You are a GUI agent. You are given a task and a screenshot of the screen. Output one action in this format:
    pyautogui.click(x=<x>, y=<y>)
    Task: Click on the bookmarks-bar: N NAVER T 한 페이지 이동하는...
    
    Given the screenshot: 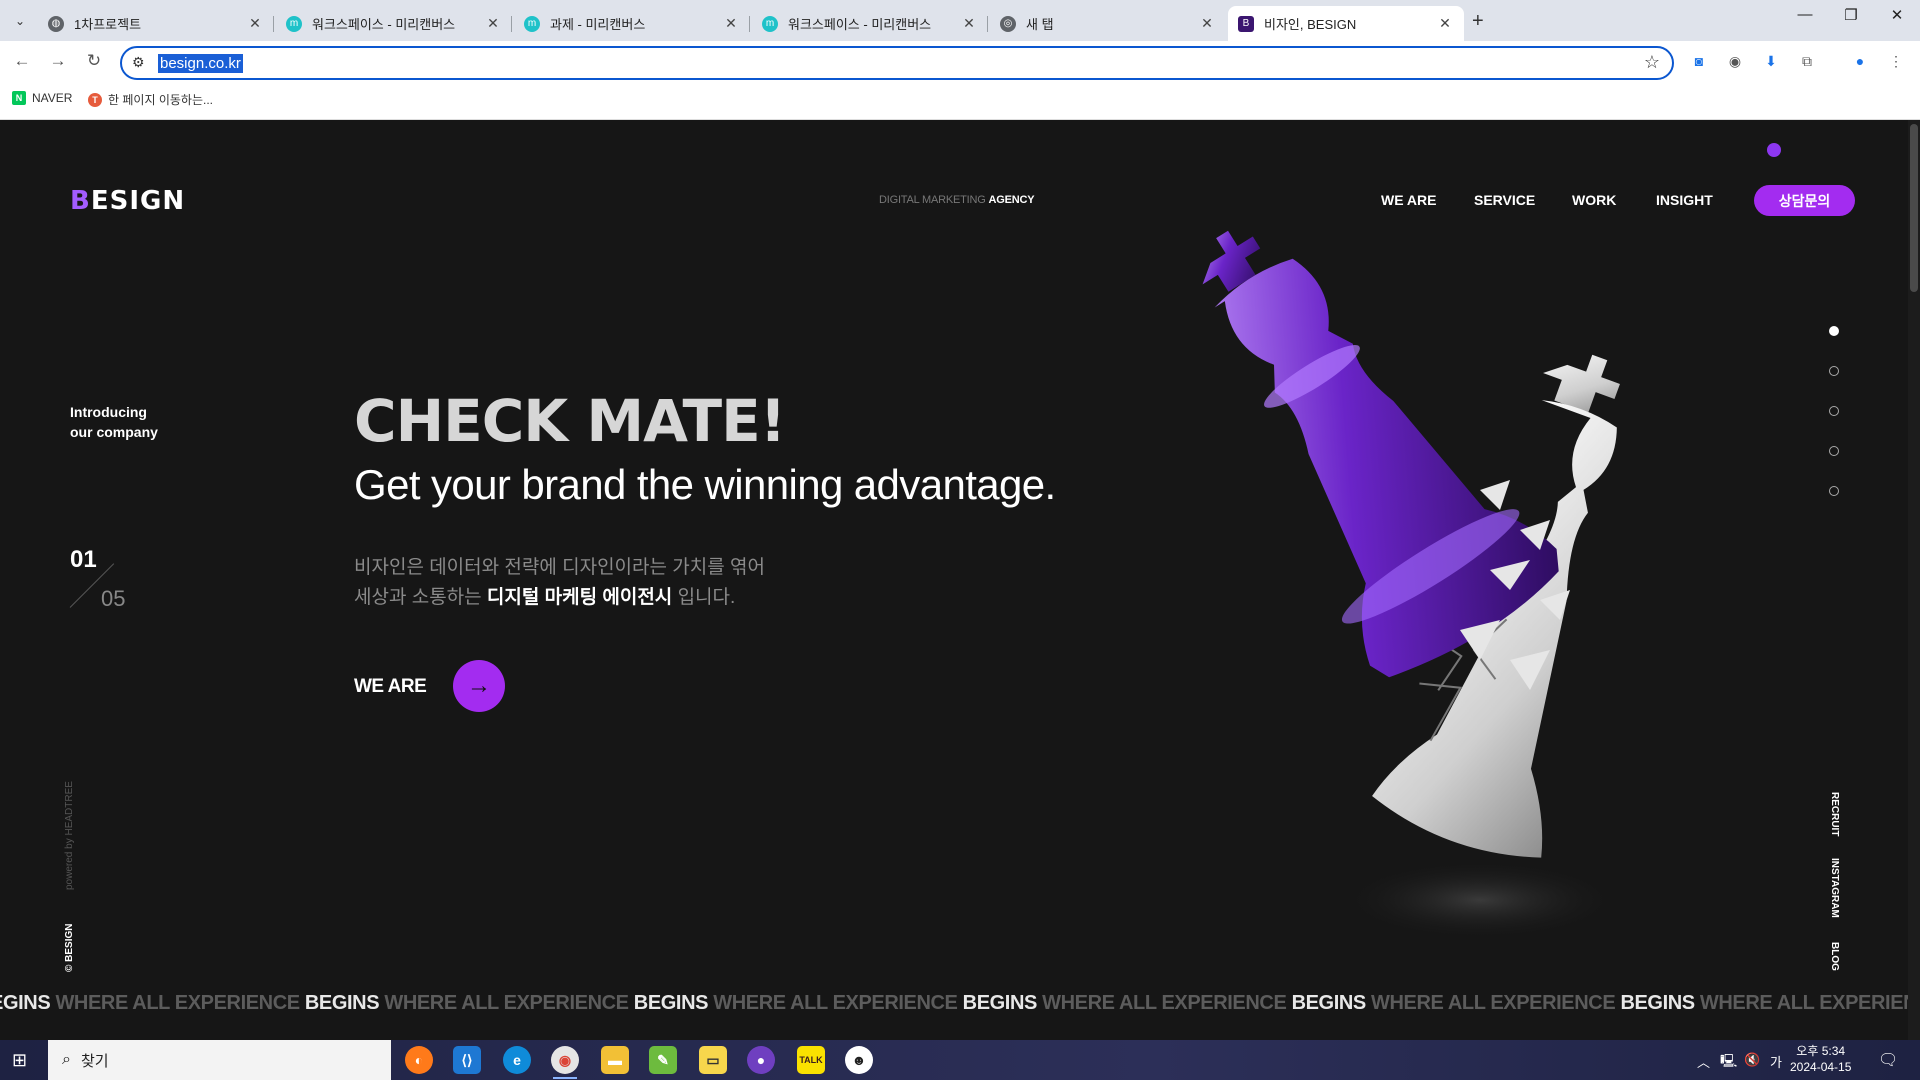 What is the action you would take?
    pyautogui.click(x=960, y=101)
    